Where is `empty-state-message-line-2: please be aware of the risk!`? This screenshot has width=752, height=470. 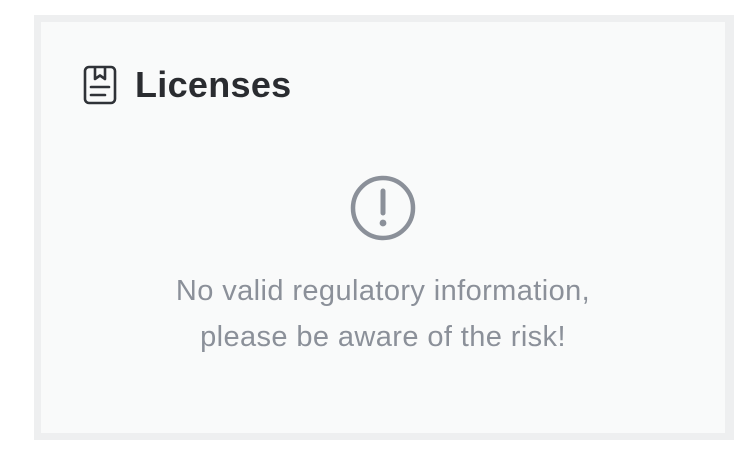 empty-state-message-line-2: please be aware of the risk! is located at coordinates (383, 337).